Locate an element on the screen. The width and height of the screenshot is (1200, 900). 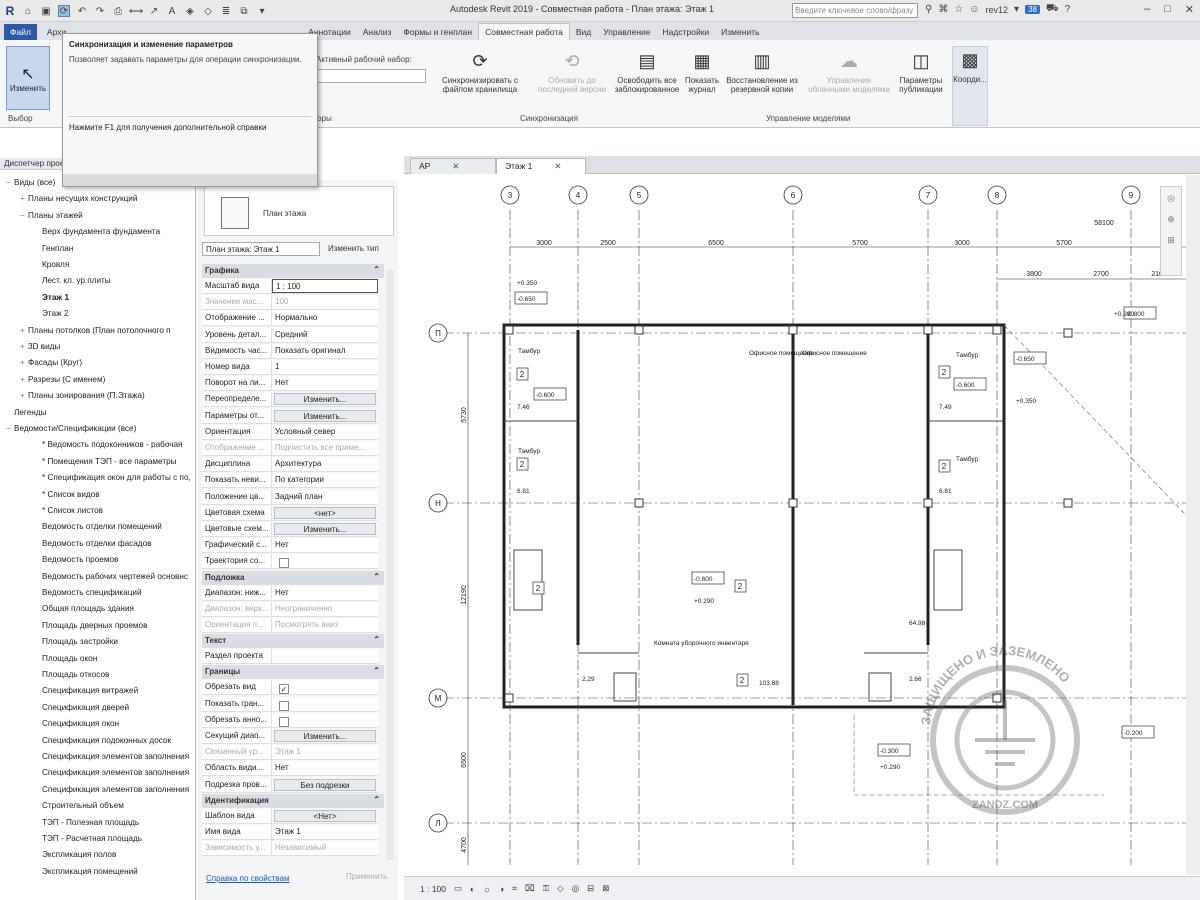
redo-icon: ↷ is located at coordinates (100, 11).